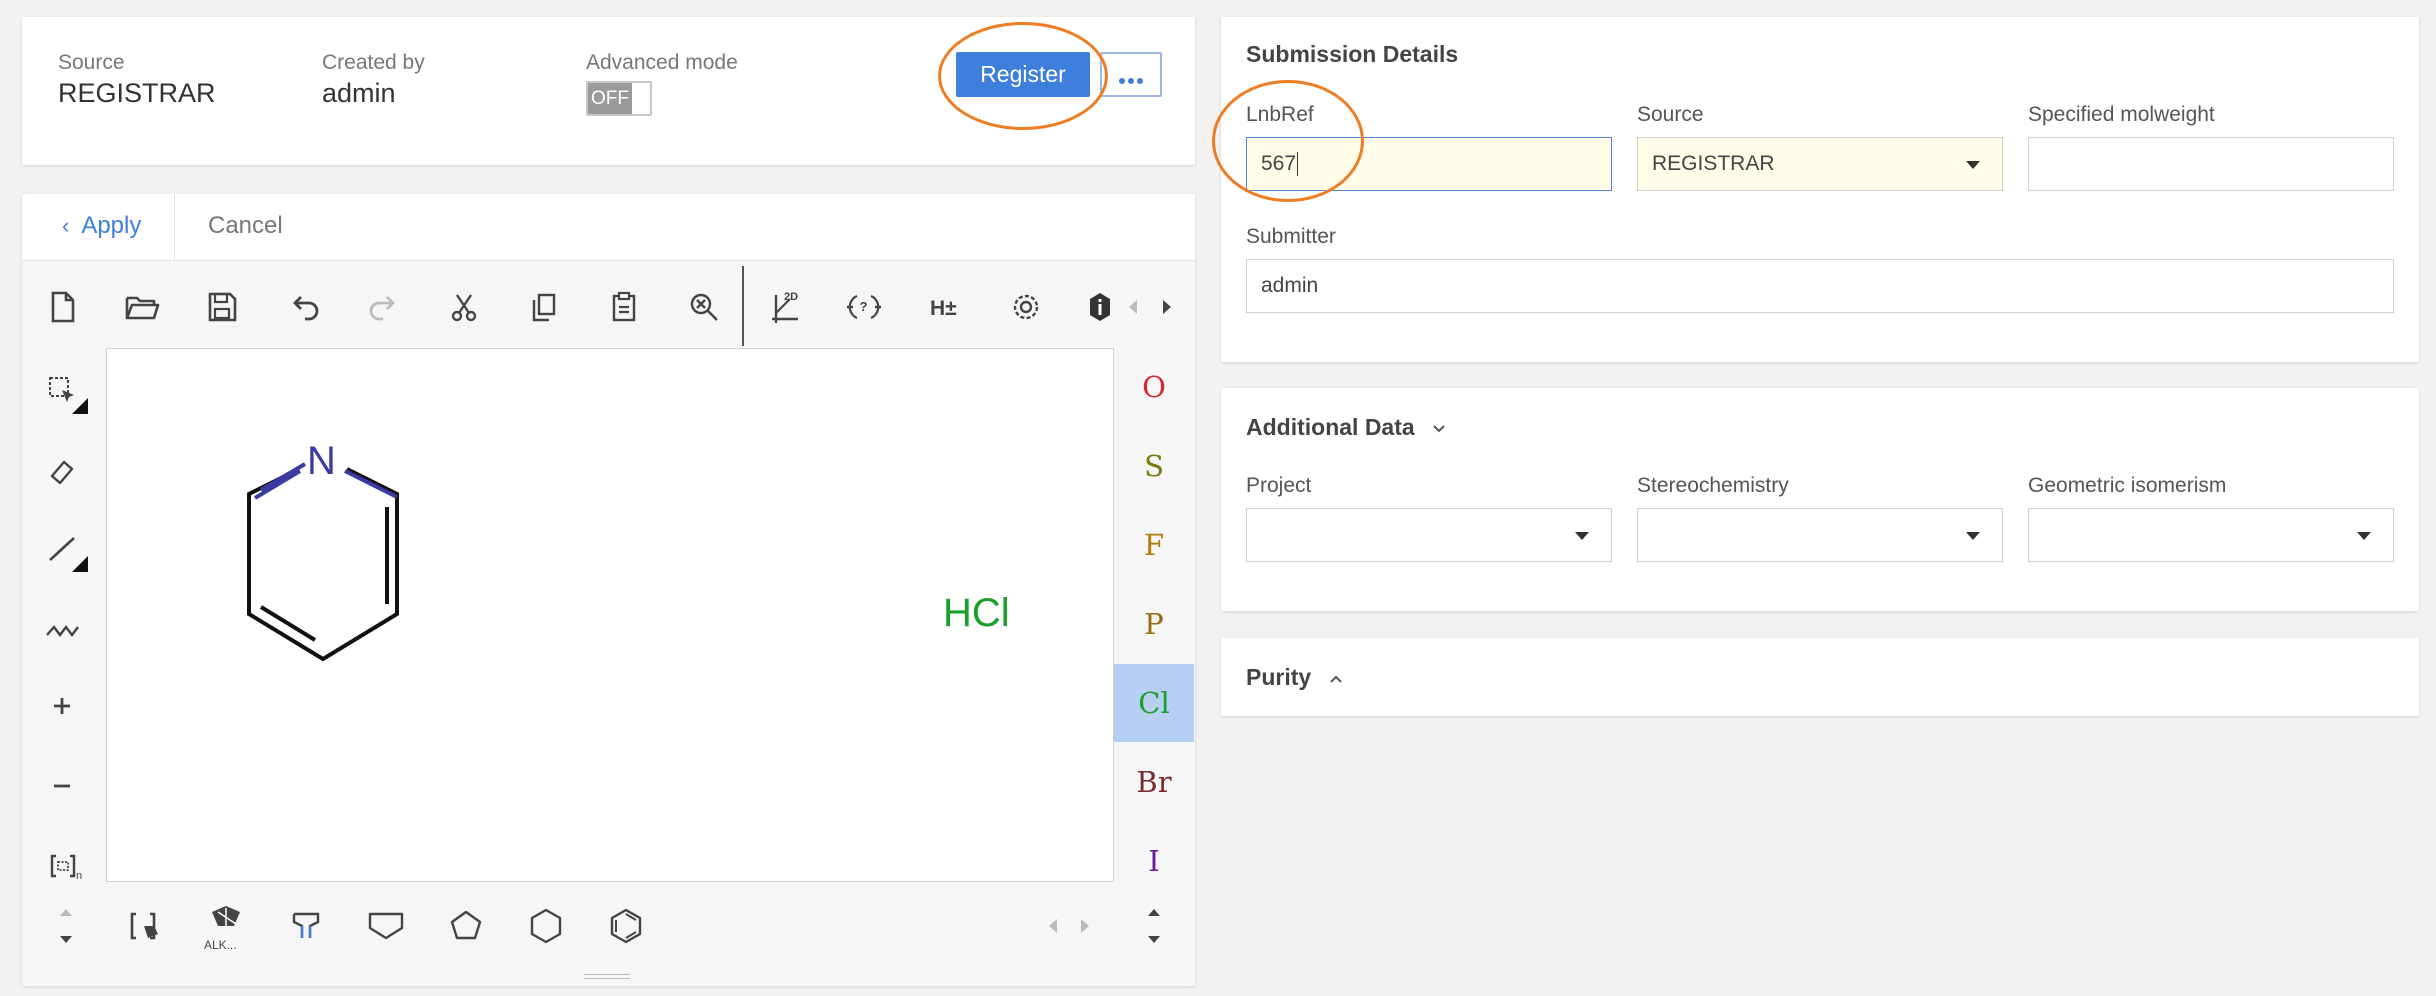 This screenshot has height=996, width=2436. I want to click on left-toolbar-scroll-up-icon, so click(66, 912).